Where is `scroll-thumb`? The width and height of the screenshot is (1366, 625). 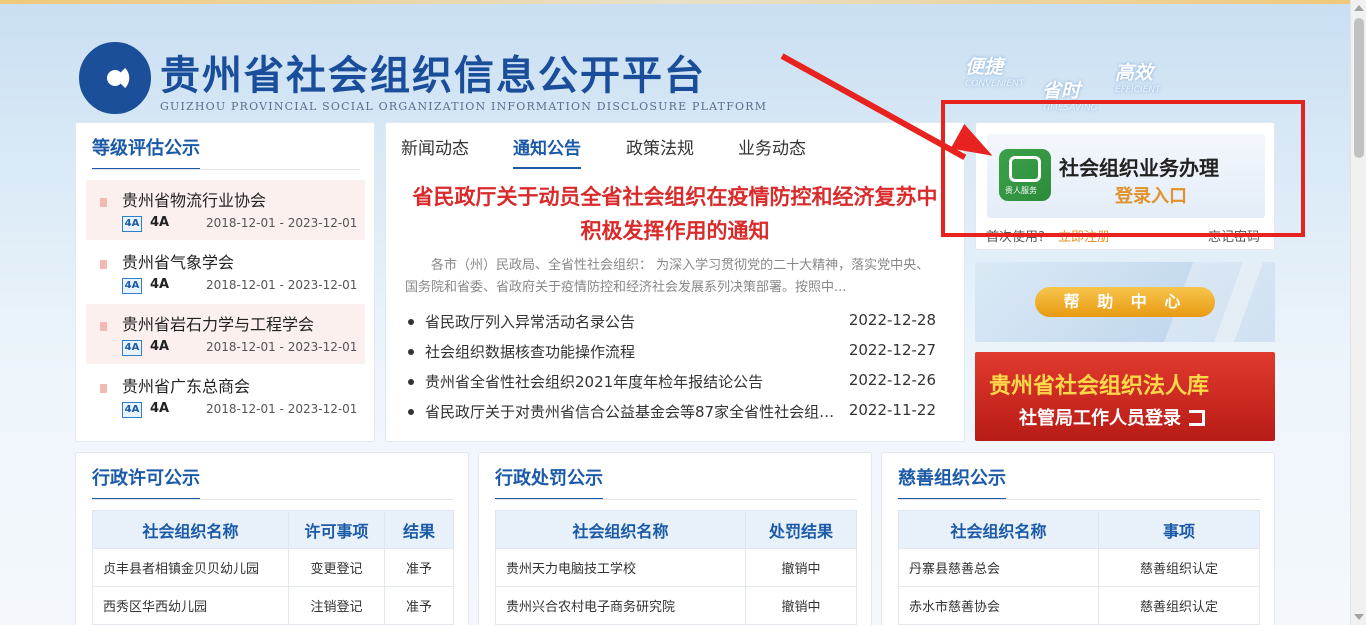
scroll-thumb is located at coordinates (1359, 88).